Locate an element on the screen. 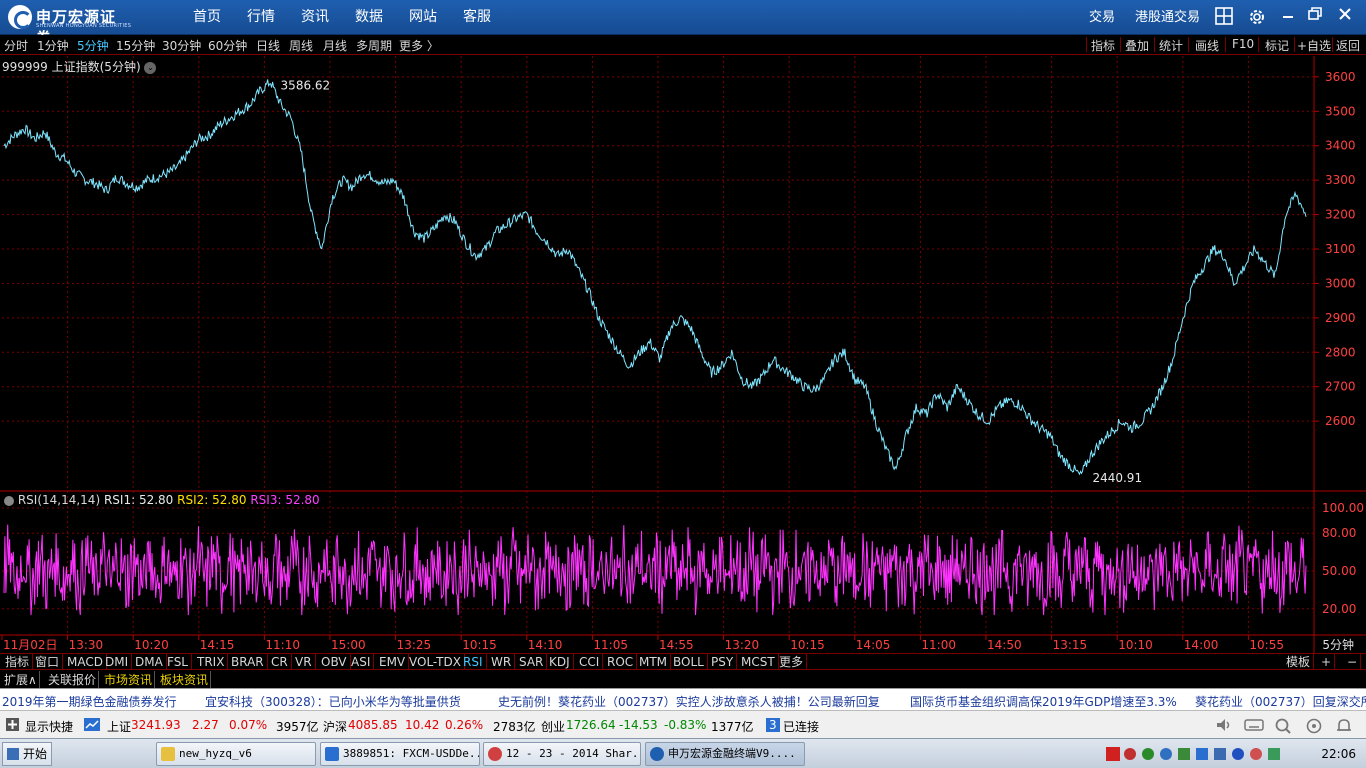  indicator-tab-roc: ROC is located at coordinates (621, 662).